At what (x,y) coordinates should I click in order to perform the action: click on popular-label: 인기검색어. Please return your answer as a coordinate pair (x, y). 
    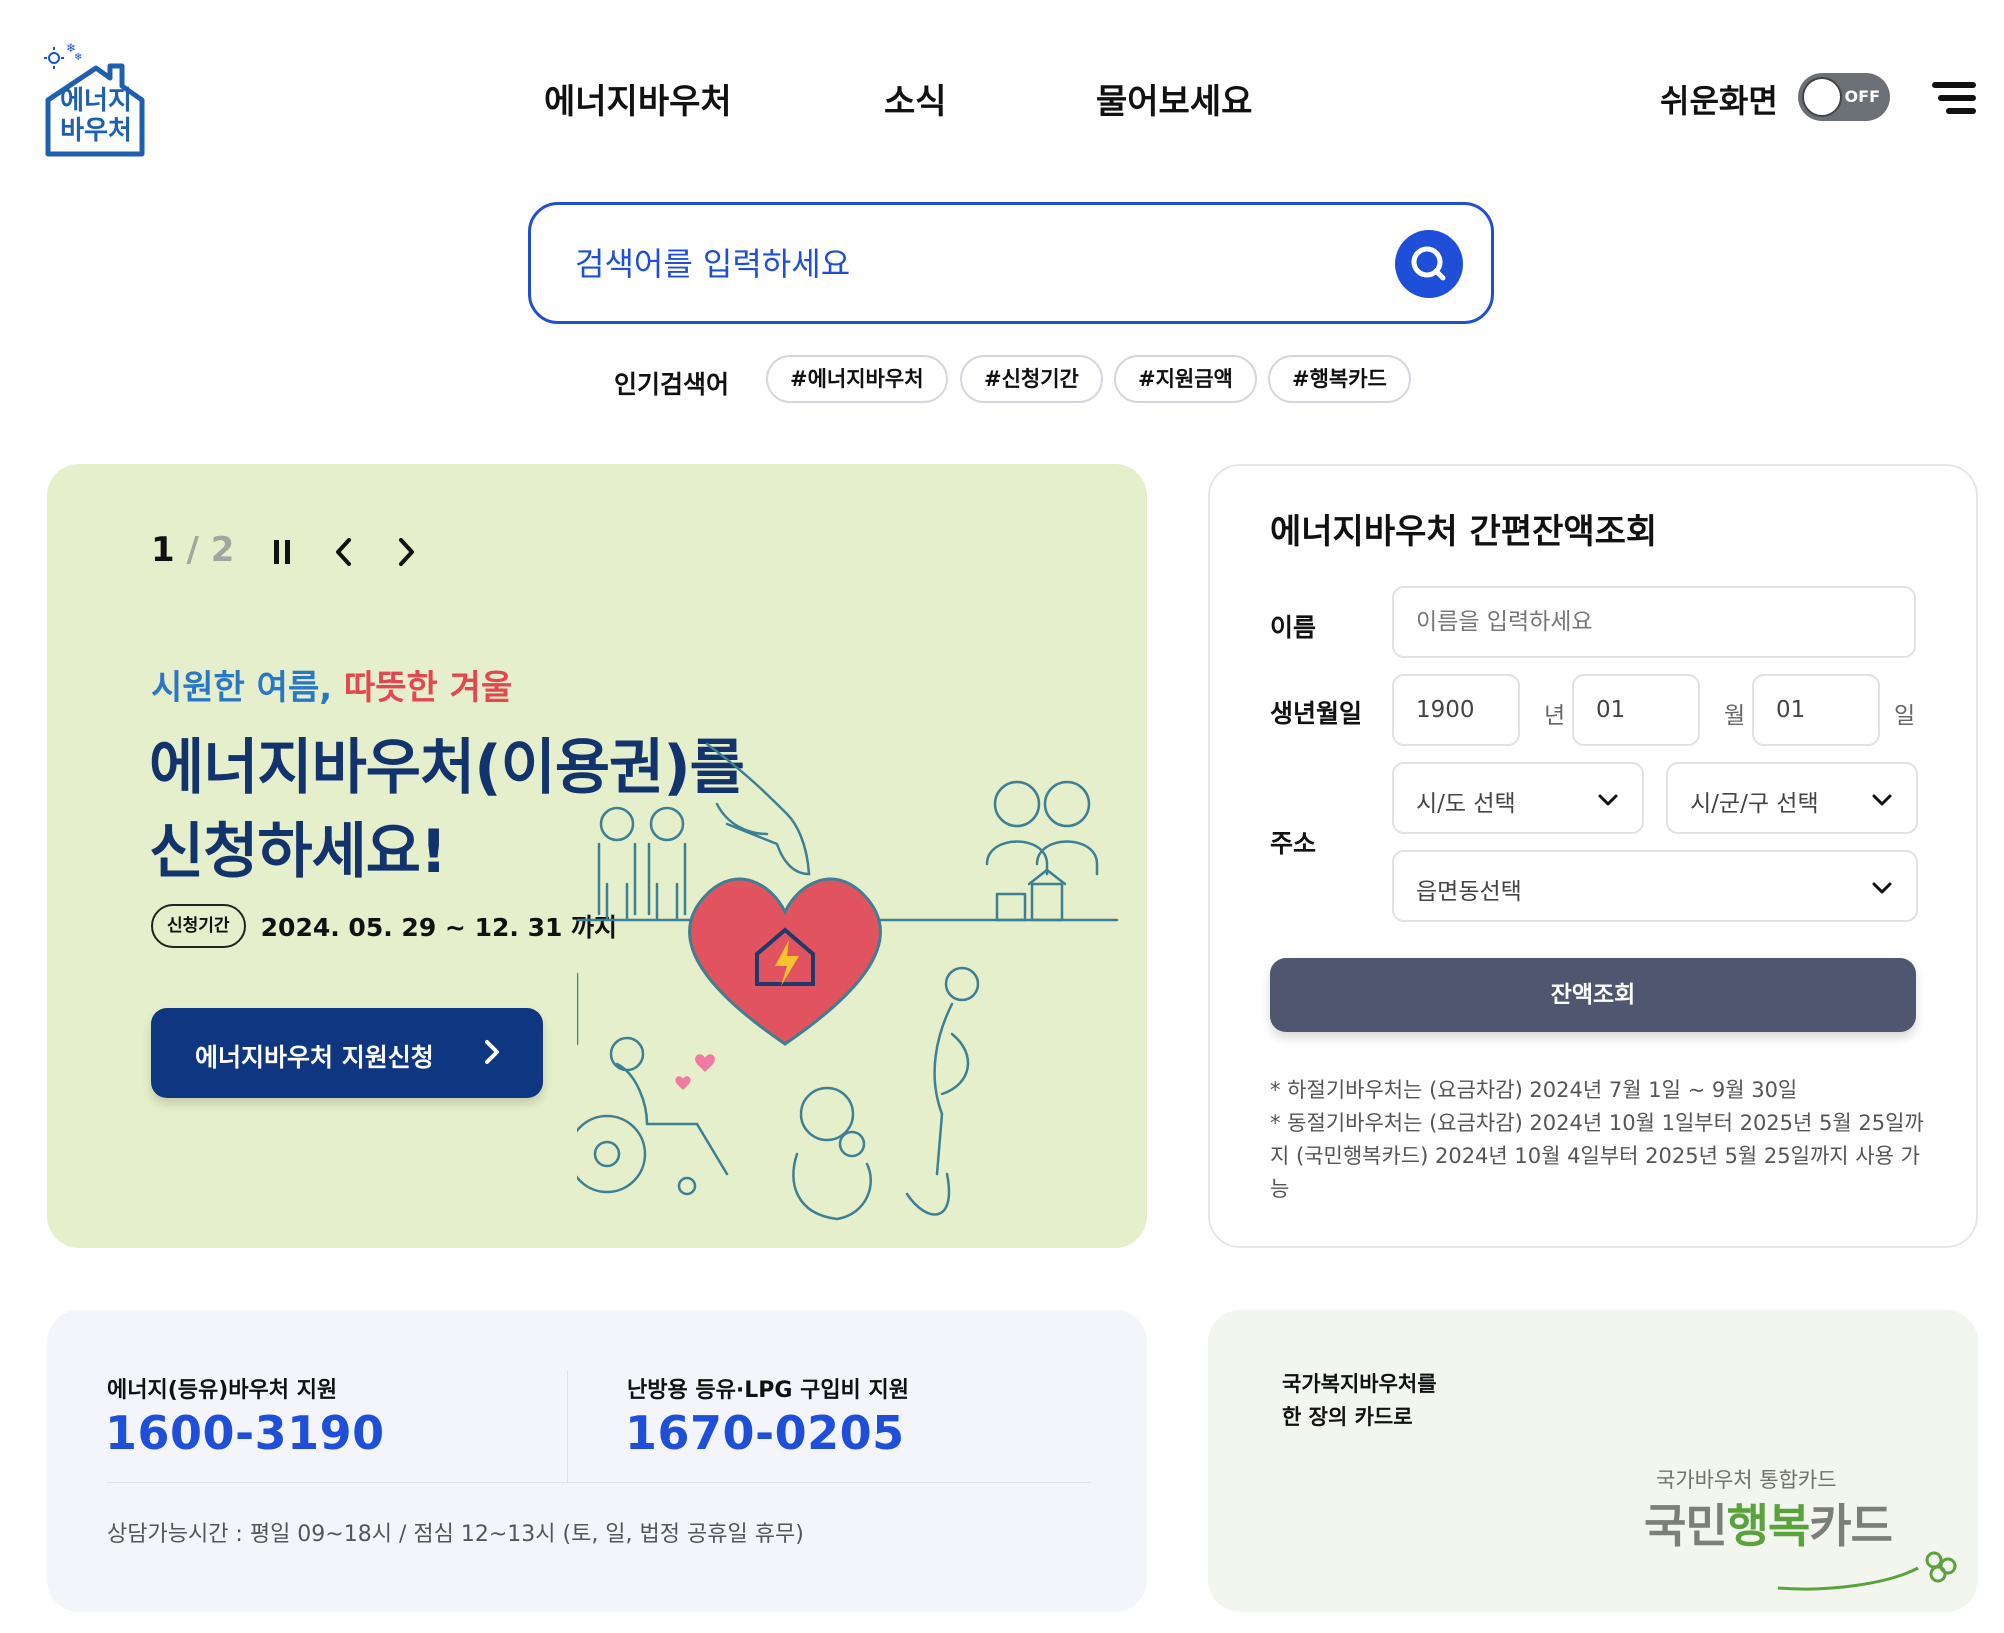
    Looking at the image, I should click on (672, 384).